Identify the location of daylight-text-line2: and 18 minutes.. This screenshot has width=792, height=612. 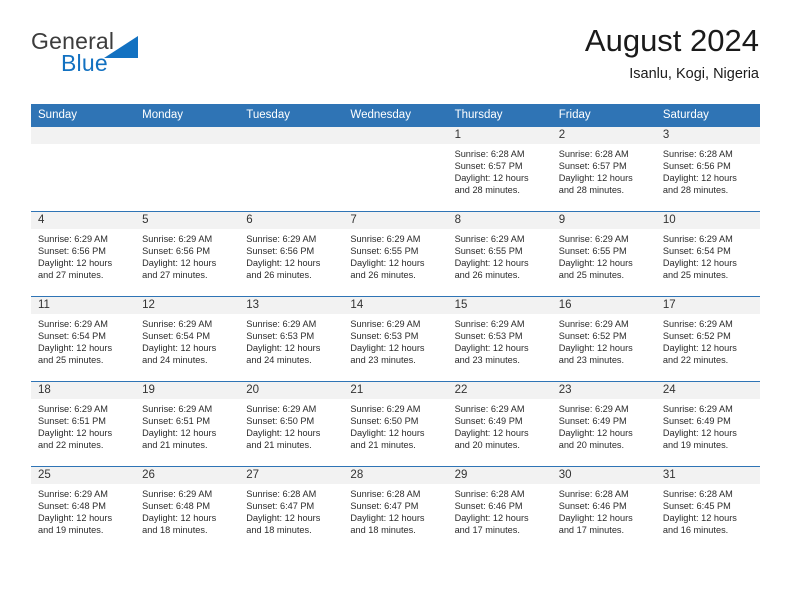
(279, 530).